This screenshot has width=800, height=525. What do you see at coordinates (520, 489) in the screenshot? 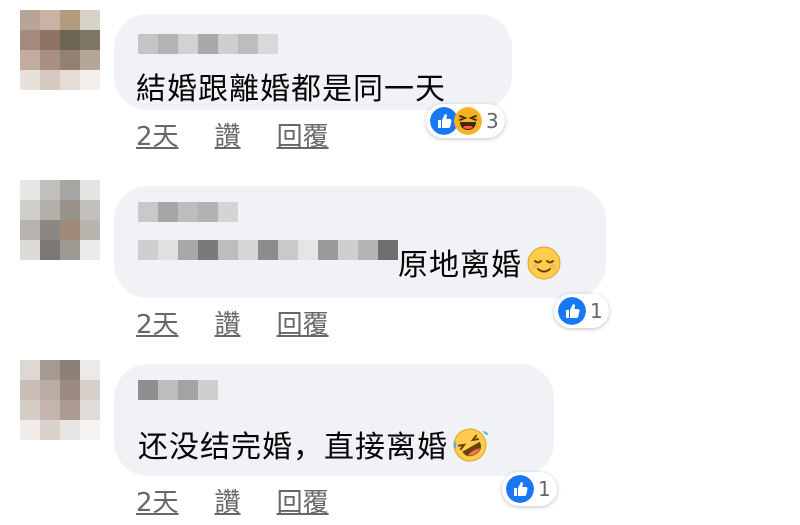
I see `like-icon` at bounding box center [520, 489].